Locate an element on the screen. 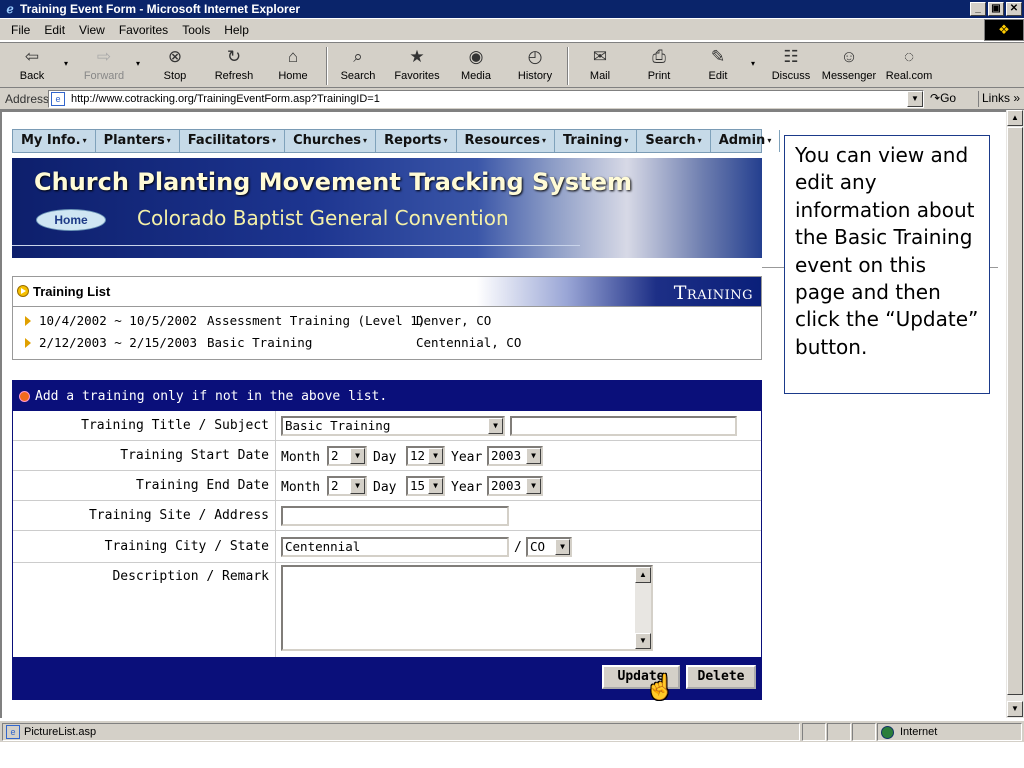  menu-file: File is located at coordinates (20, 30).